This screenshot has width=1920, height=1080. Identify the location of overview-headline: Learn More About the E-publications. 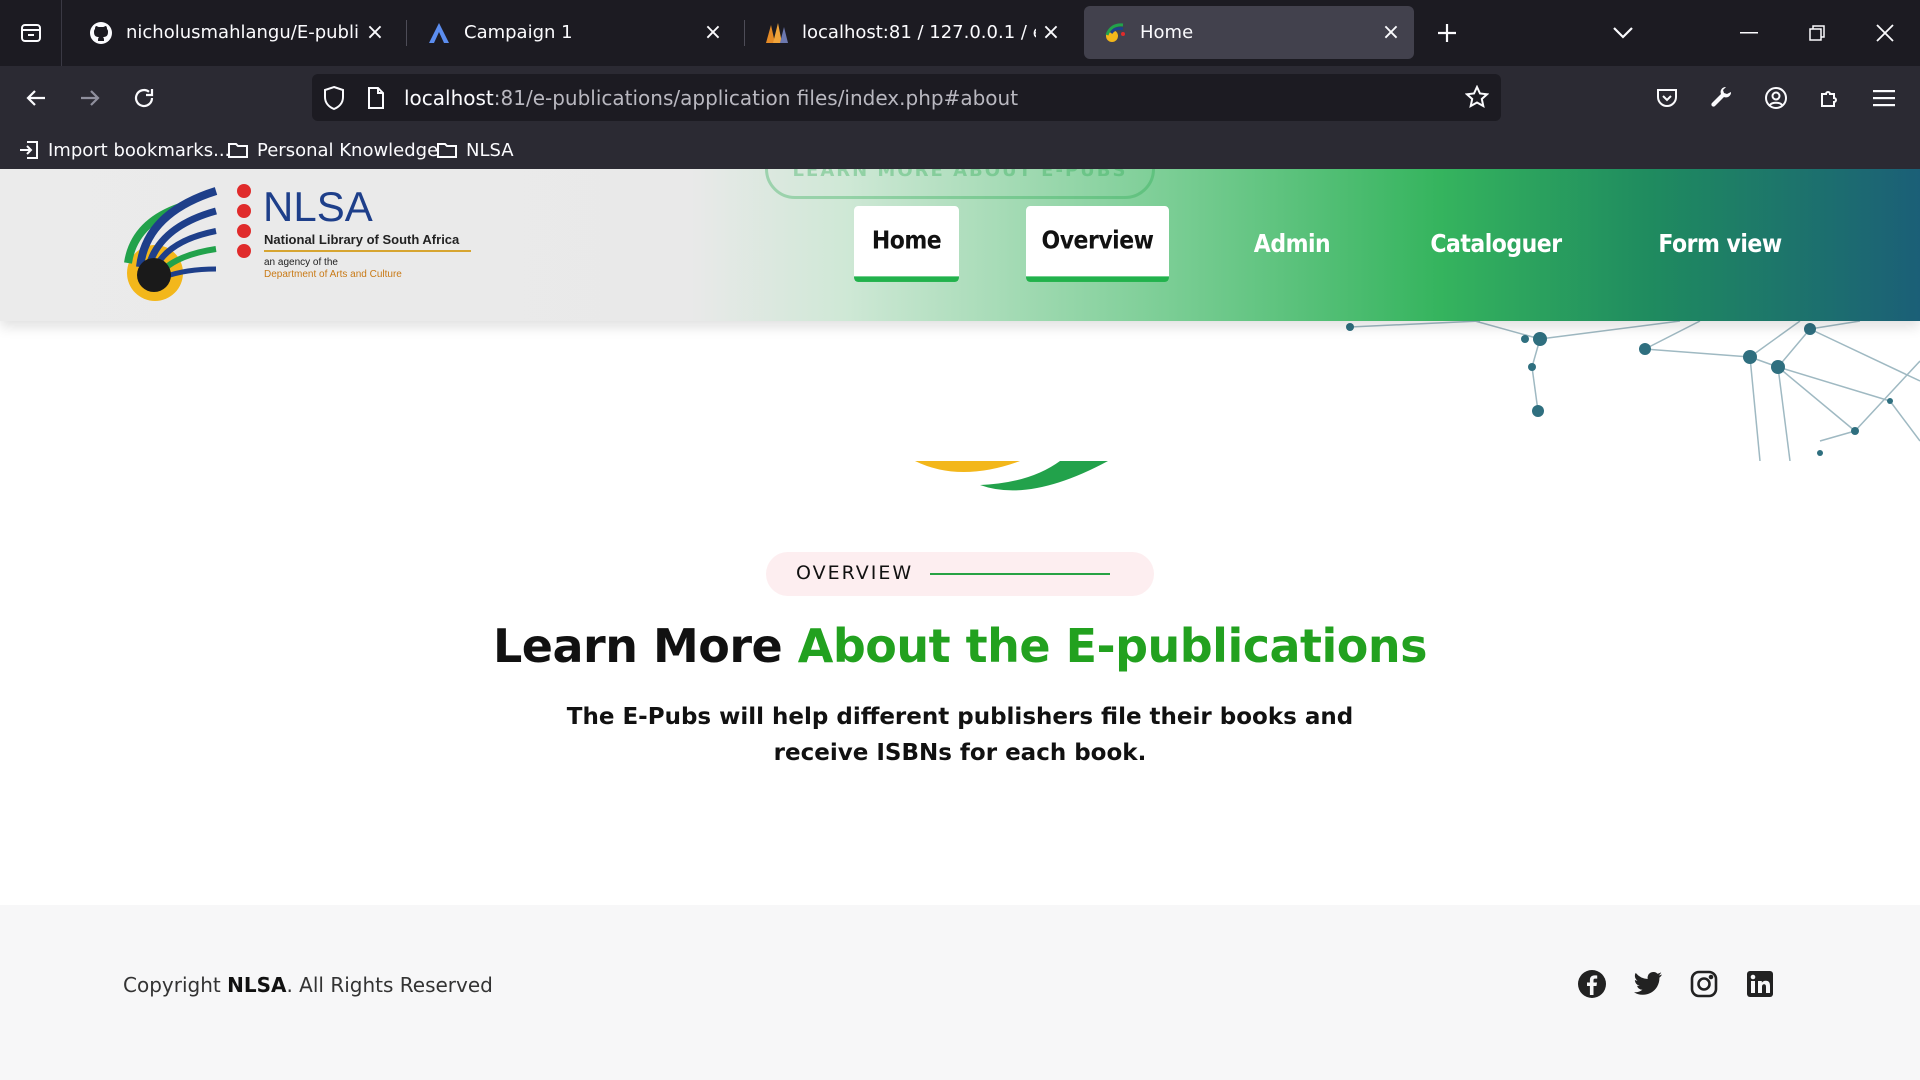
(960, 646).